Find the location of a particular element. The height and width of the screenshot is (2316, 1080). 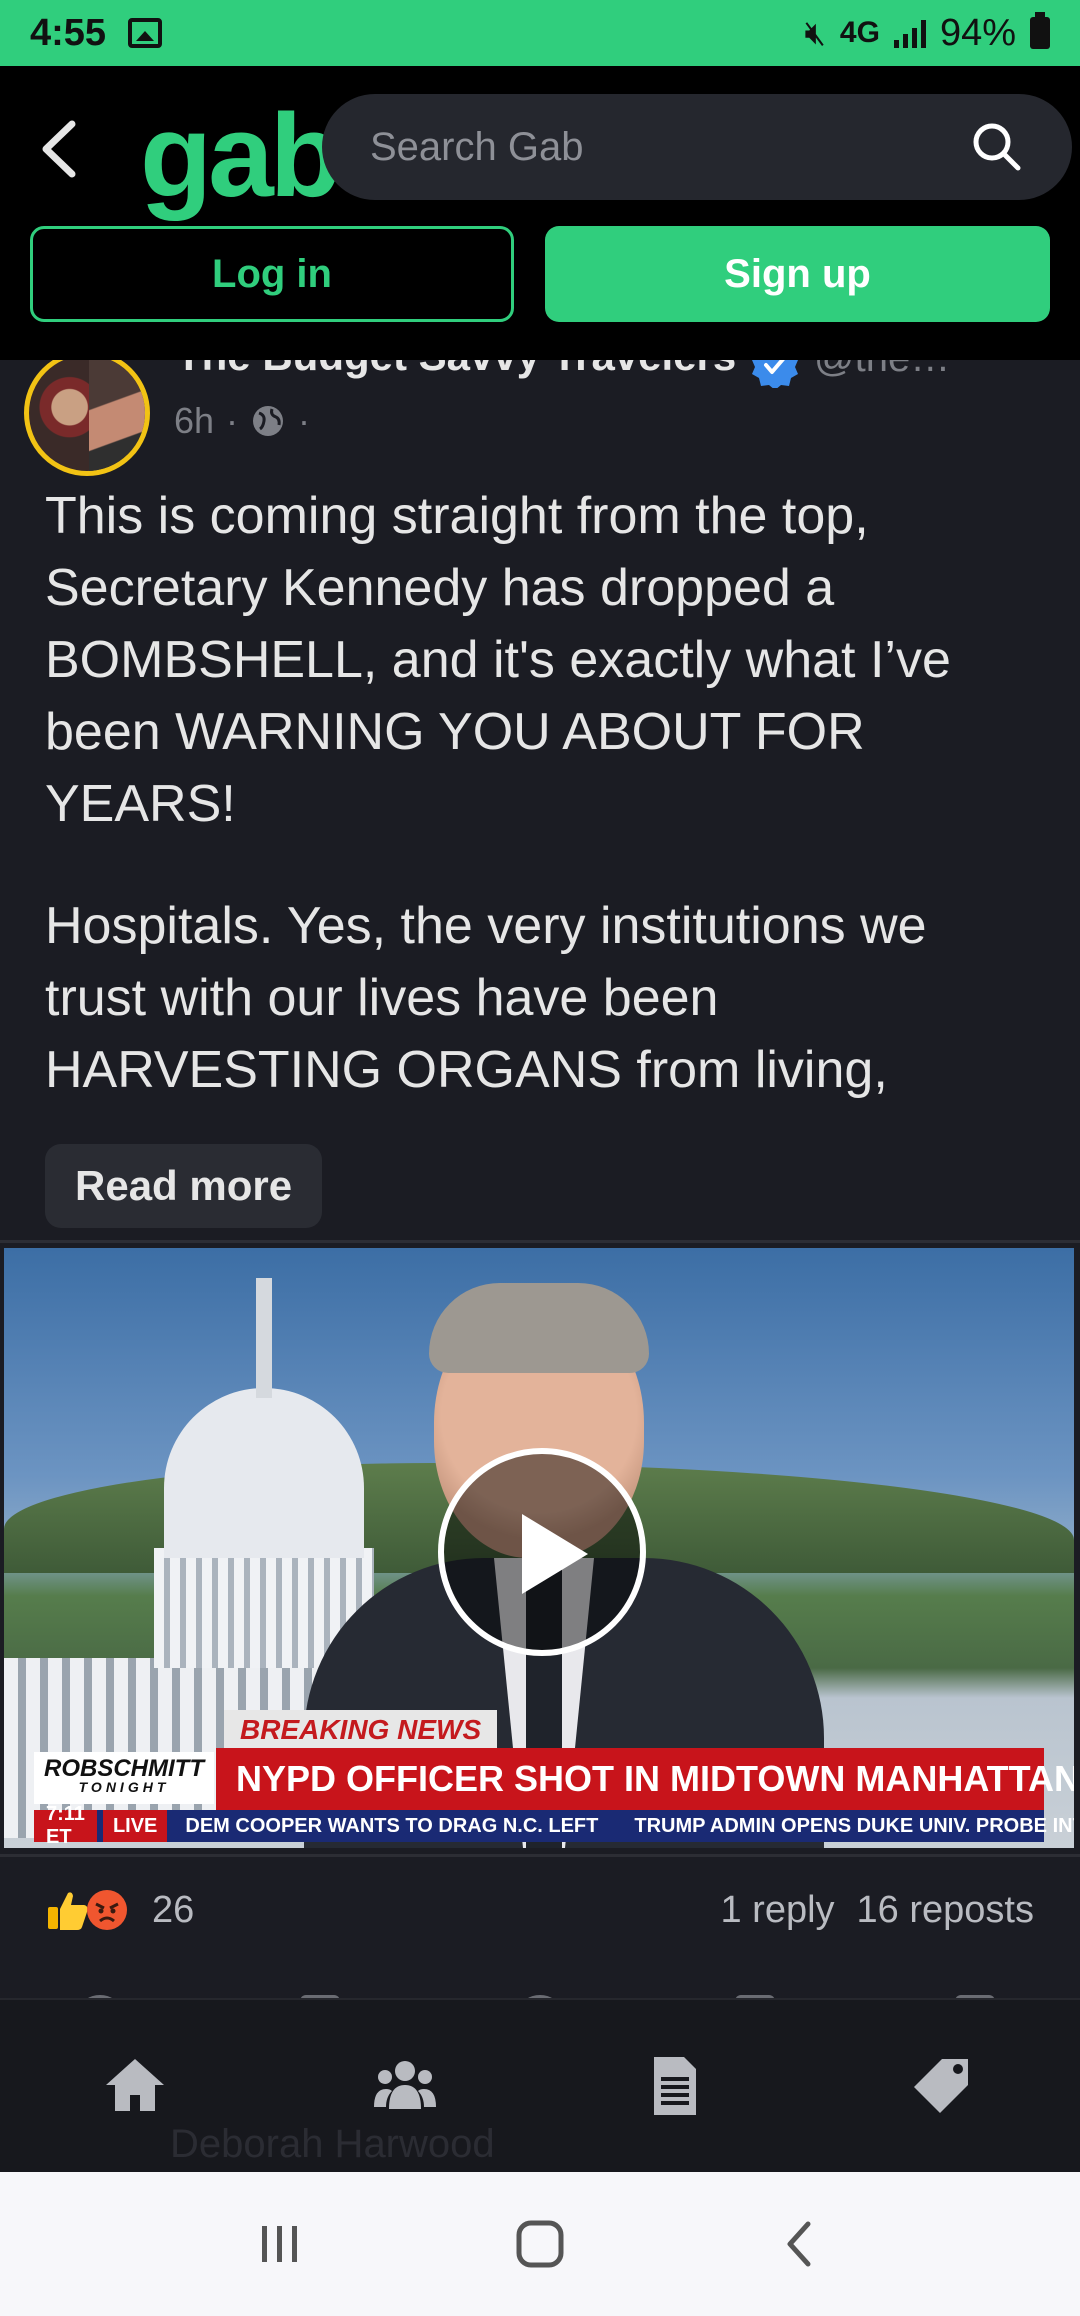

news-headline: NYPD OFFICER SHOT IN MIDTOWN MANHATTAN is located at coordinates (645, 1779).